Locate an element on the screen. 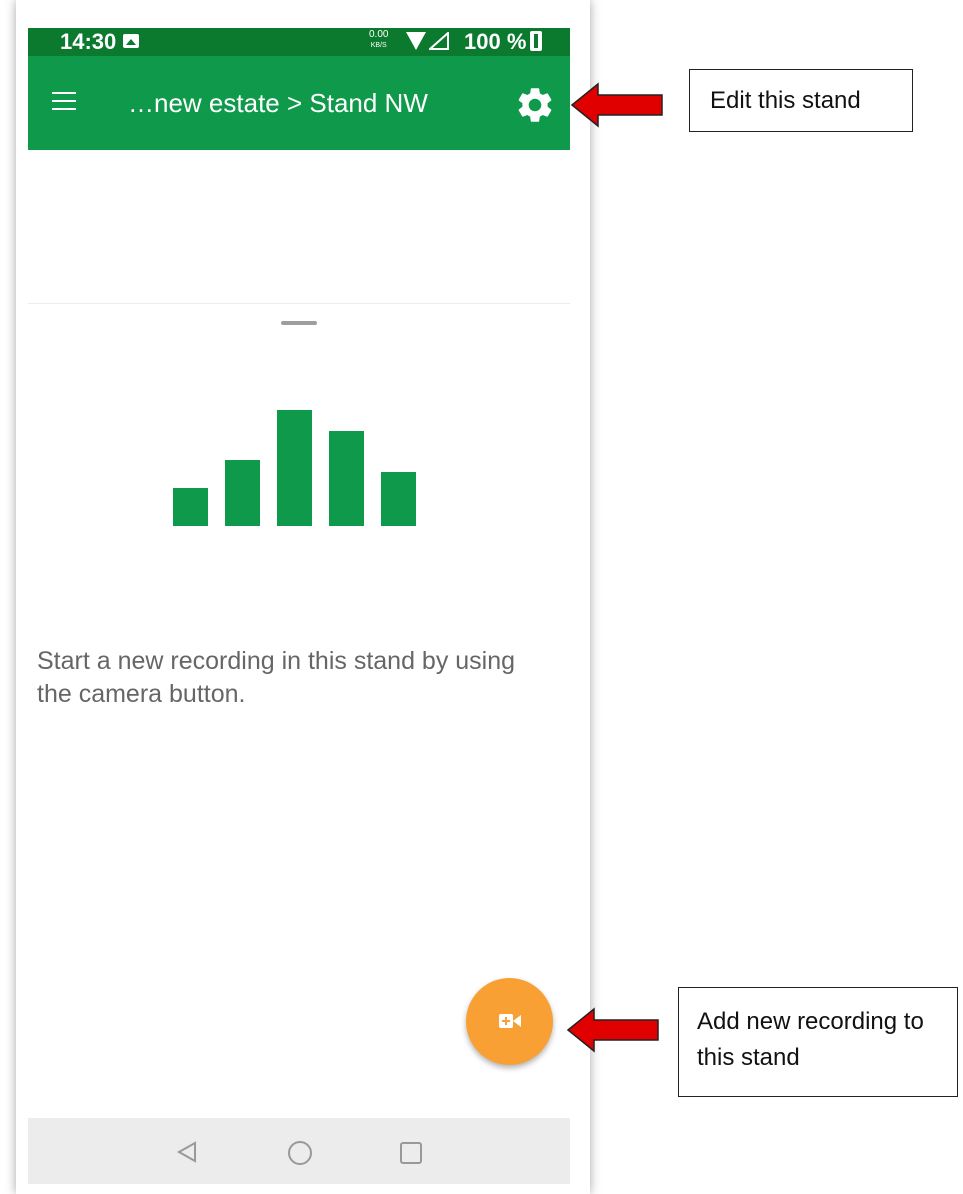  bar-chart-icon is located at coordinates (294, 468).